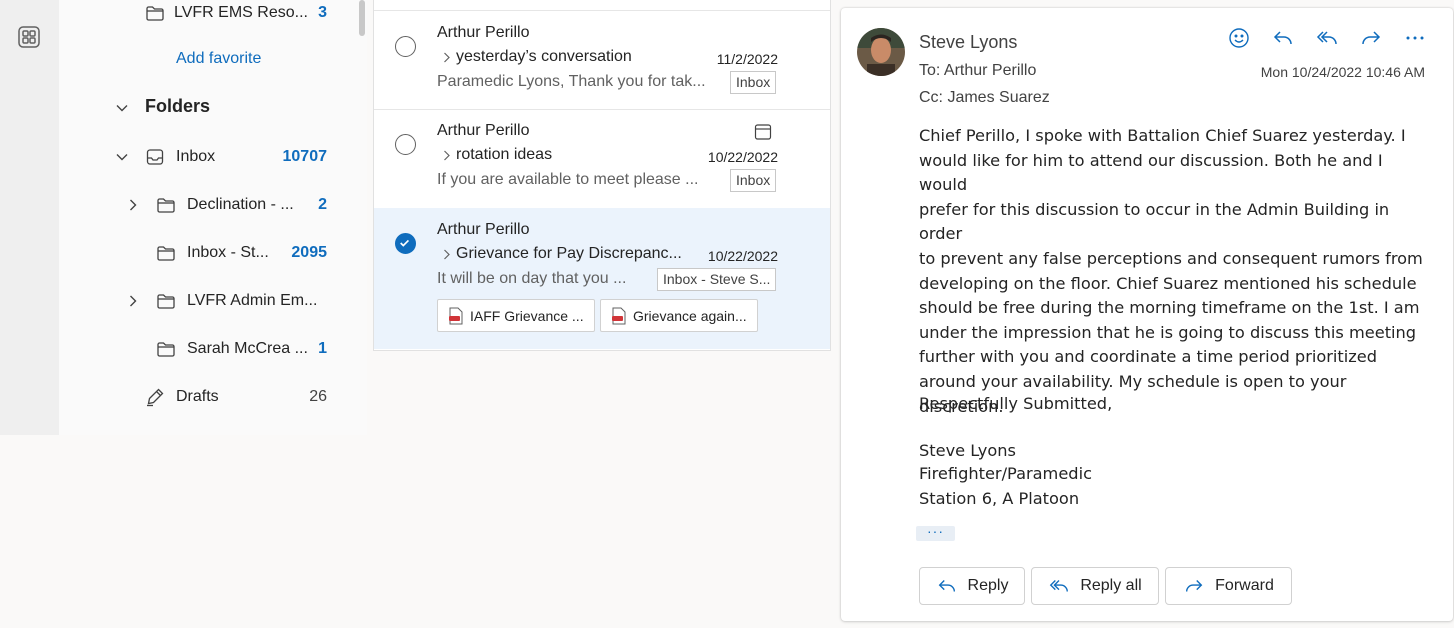 The height and width of the screenshot is (628, 1454). I want to click on emoji-icon, so click(1239, 38).